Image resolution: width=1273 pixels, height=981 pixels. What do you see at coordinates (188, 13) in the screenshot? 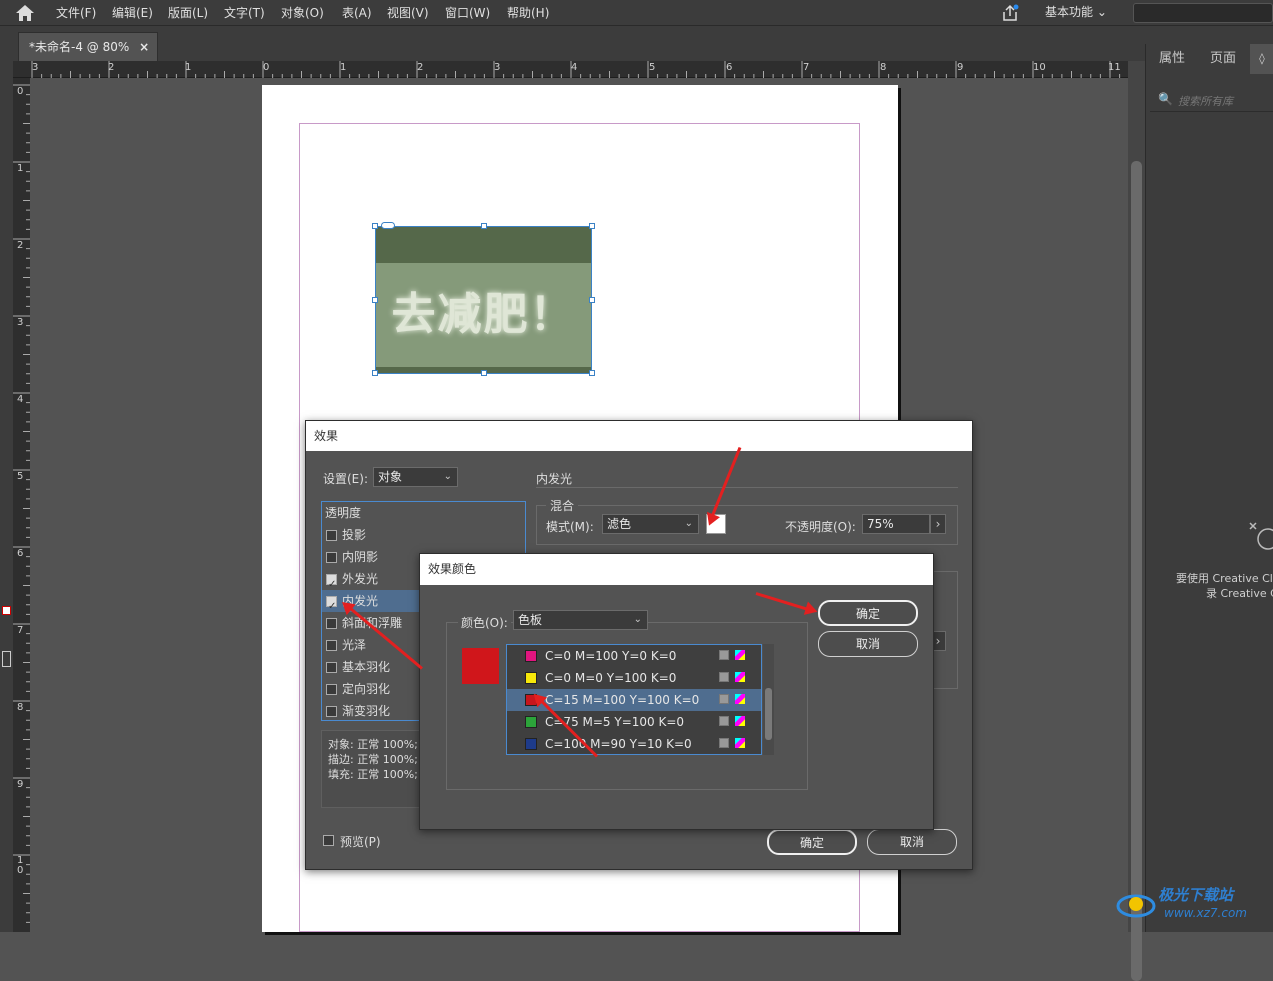
I see `menu-layout: 版面(L)` at bounding box center [188, 13].